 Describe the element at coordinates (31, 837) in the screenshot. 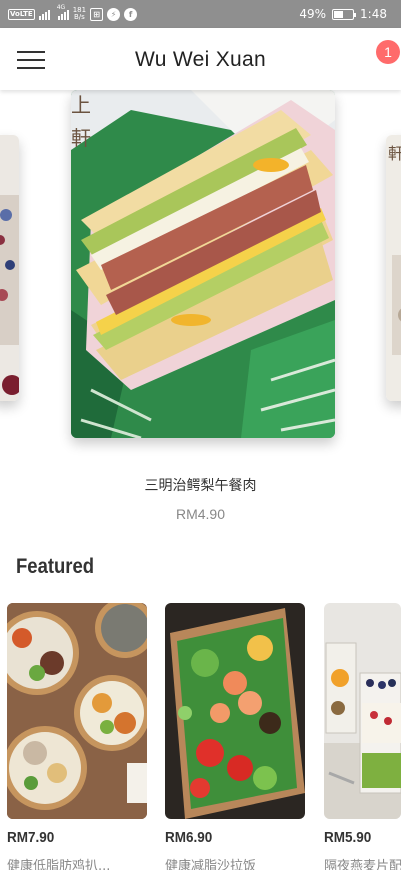

I see `featured-item-price: RM7.90` at that location.